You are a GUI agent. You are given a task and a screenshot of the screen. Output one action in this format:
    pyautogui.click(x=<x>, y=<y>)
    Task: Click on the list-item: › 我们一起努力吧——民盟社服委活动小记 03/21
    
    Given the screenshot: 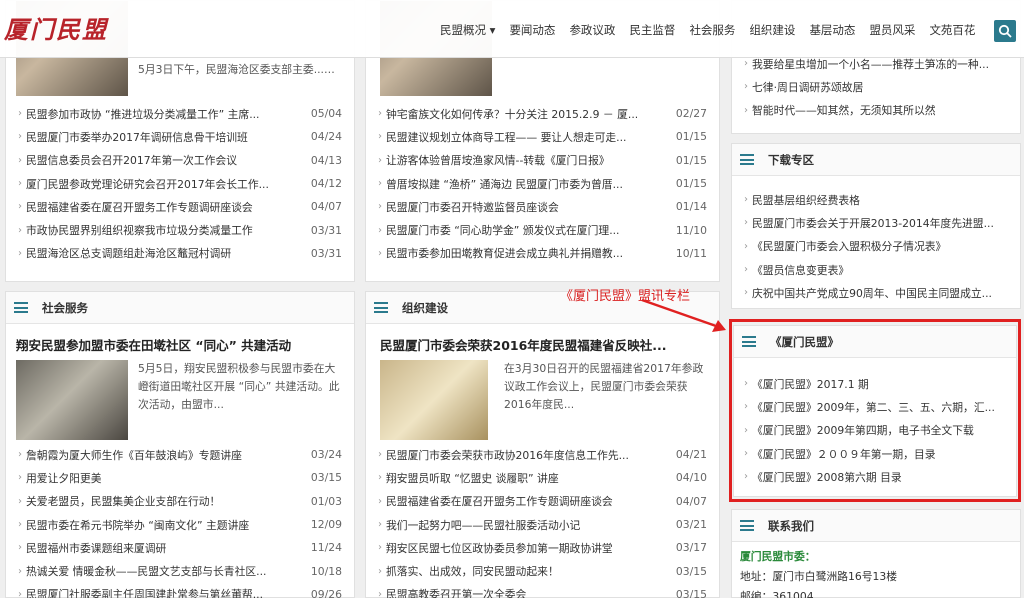 What is the action you would take?
    pyautogui.click(x=542, y=524)
    